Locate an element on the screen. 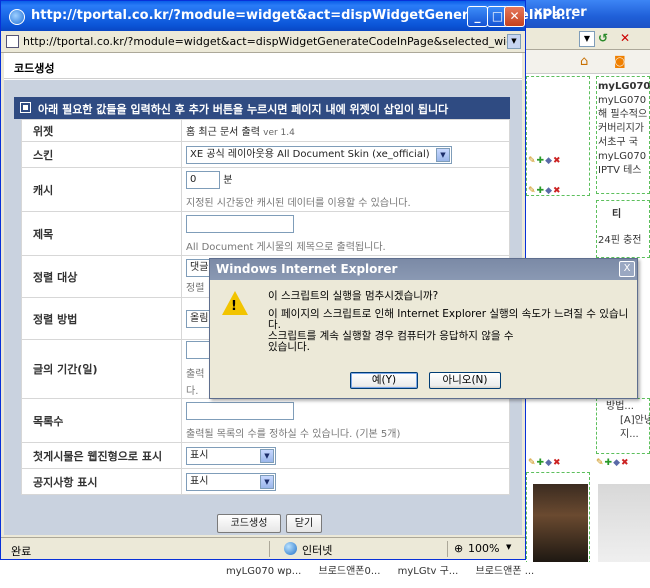  table-row: 공지사항 표시 표시 ▼ is located at coordinates (265, 481).